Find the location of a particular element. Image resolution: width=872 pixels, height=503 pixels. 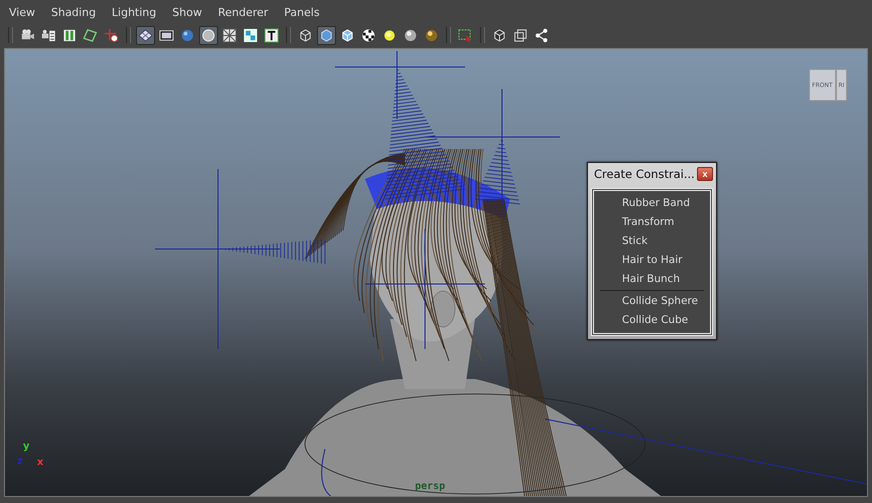

wire-cube-icon is located at coordinates (305, 35).